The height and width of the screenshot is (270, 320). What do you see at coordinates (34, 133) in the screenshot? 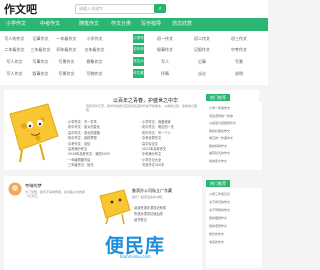
I see `cheese-mascot-illustration` at bounding box center [34, 133].